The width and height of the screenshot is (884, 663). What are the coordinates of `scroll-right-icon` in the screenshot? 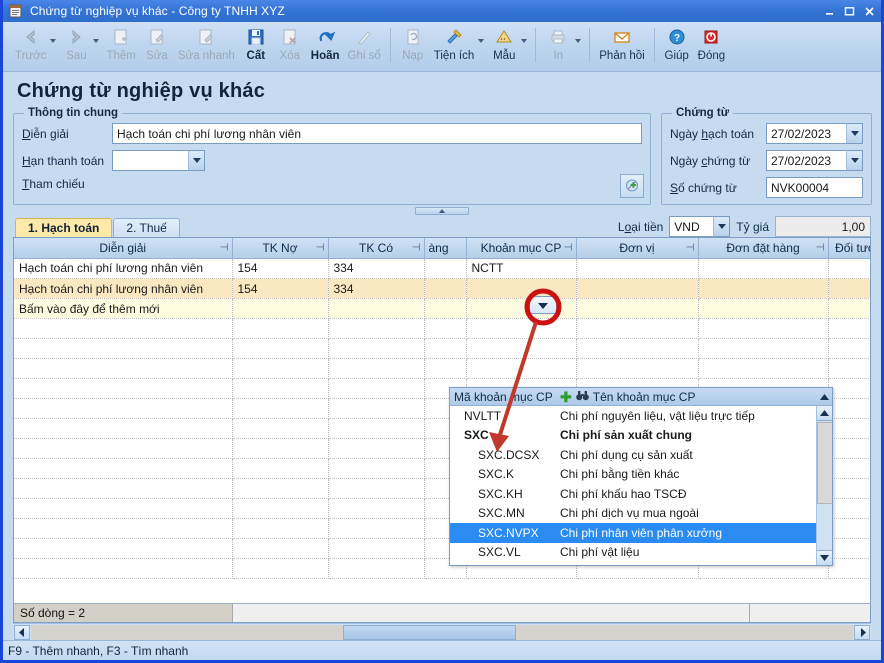 It's located at (862, 632).